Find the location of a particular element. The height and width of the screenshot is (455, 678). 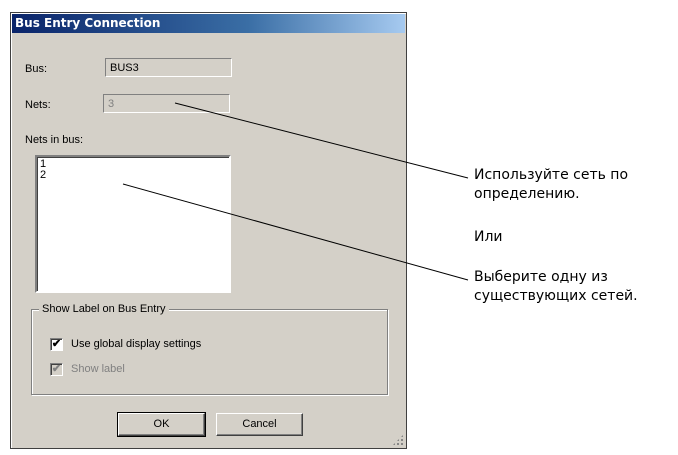

annotation-line: Используйте сеть по is located at coordinates (551, 175).